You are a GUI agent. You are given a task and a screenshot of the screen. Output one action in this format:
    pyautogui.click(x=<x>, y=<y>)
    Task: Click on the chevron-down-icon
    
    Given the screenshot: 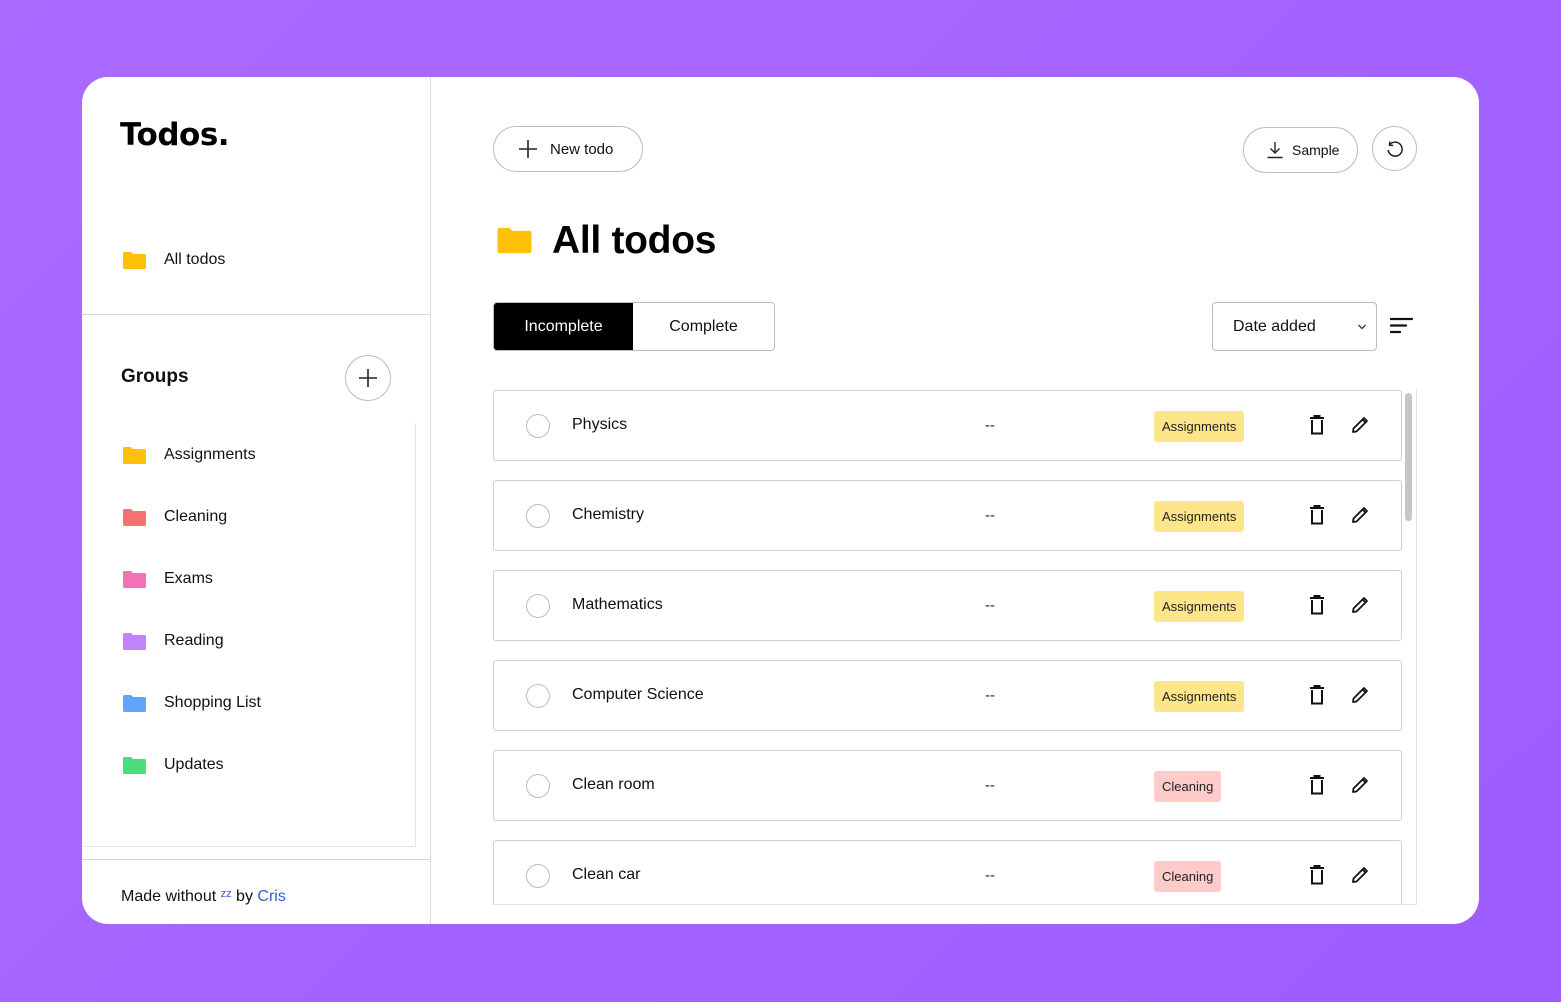 What is the action you would take?
    pyautogui.click(x=1362, y=327)
    